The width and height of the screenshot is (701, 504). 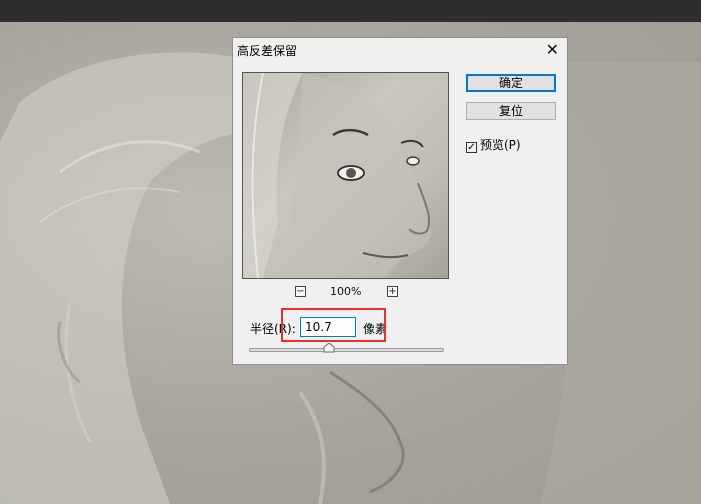 I want to click on zoom-in-button: +, so click(x=392, y=291).